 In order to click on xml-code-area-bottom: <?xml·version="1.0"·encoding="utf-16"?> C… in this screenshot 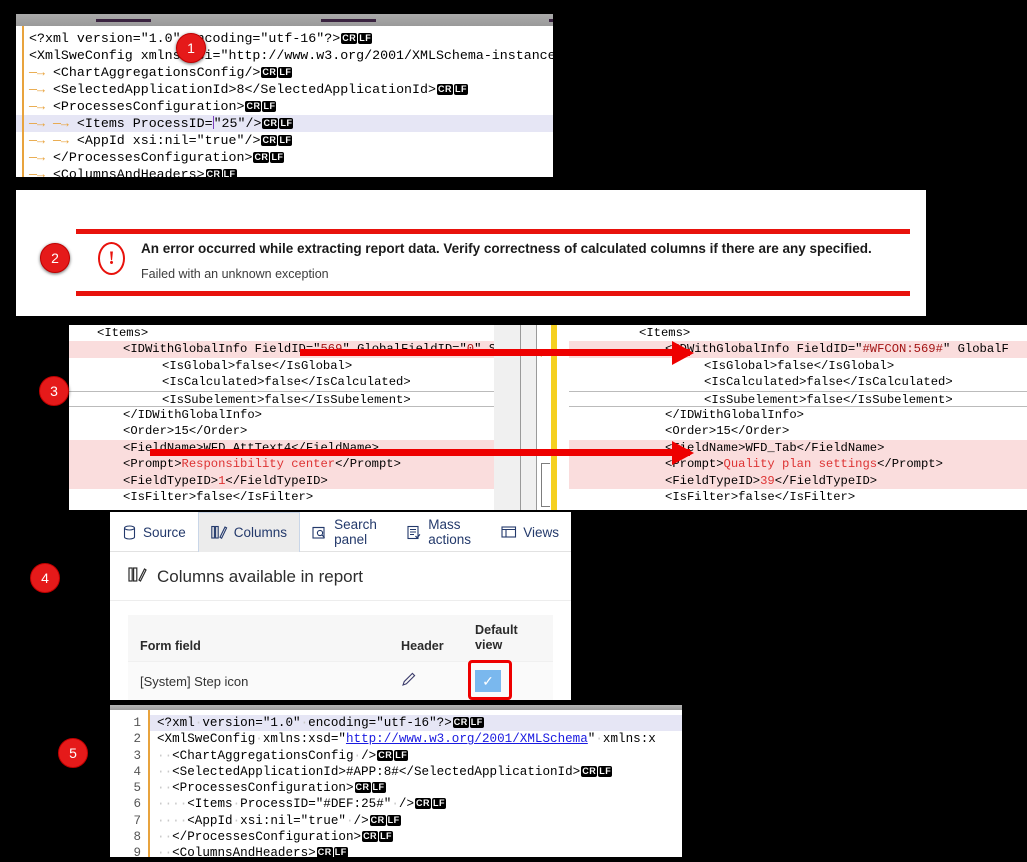, I will do `click(416, 783)`.